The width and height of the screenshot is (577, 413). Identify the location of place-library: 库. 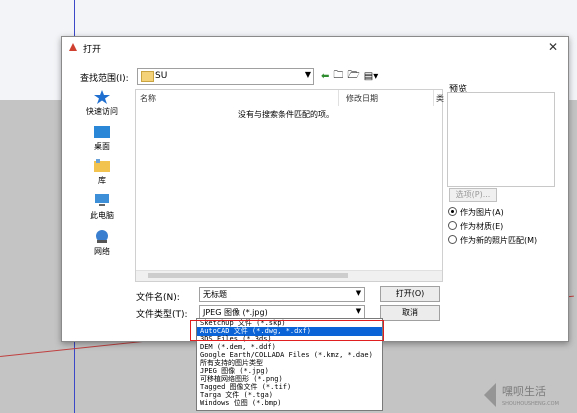
(102, 172).